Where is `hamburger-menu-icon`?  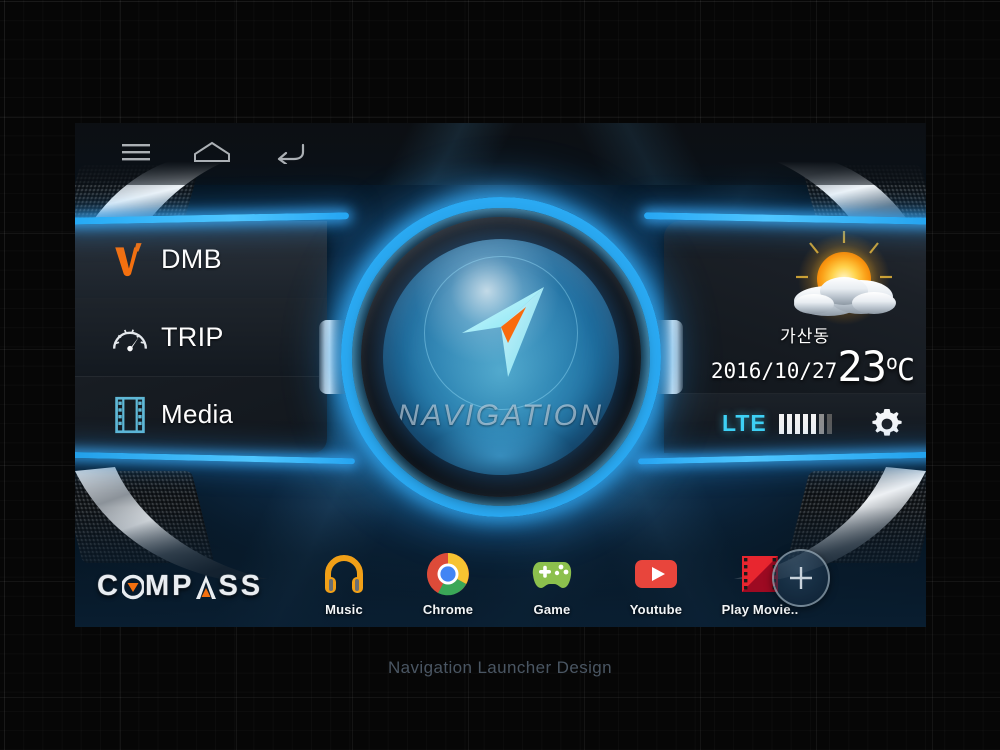 hamburger-menu-icon is located at coordinates (136, 152).